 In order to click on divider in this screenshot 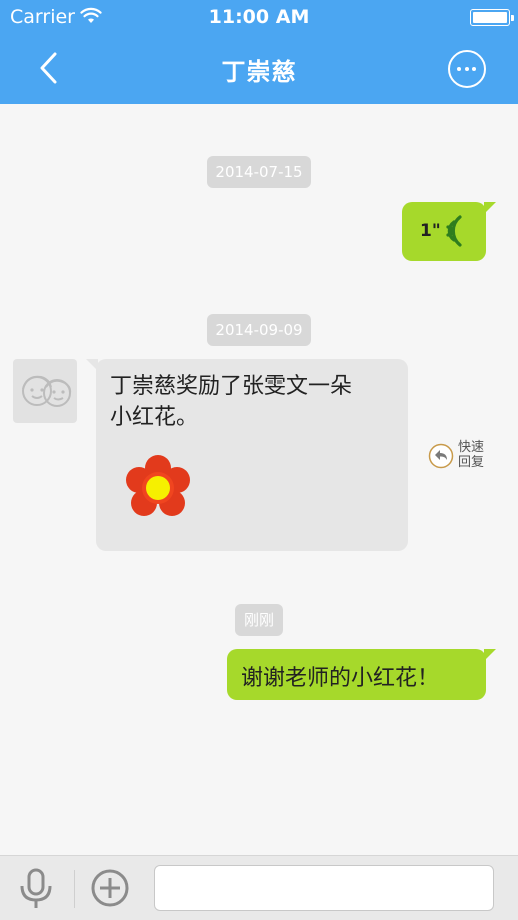, I will do `click(74, 889)`.